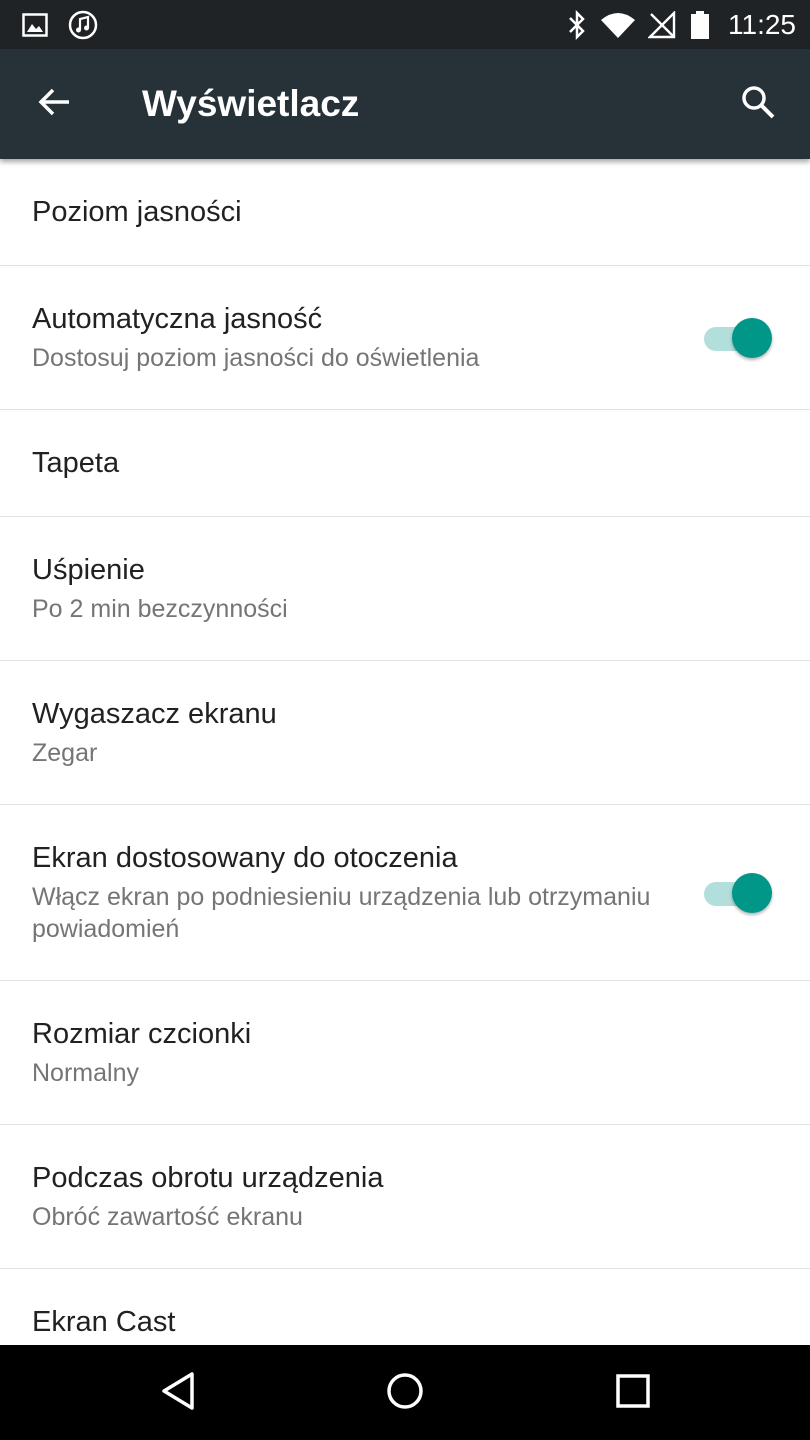  Describe the element at coordinates (662, 24) in the screenshot. I see `no-signal-icon` at that location.